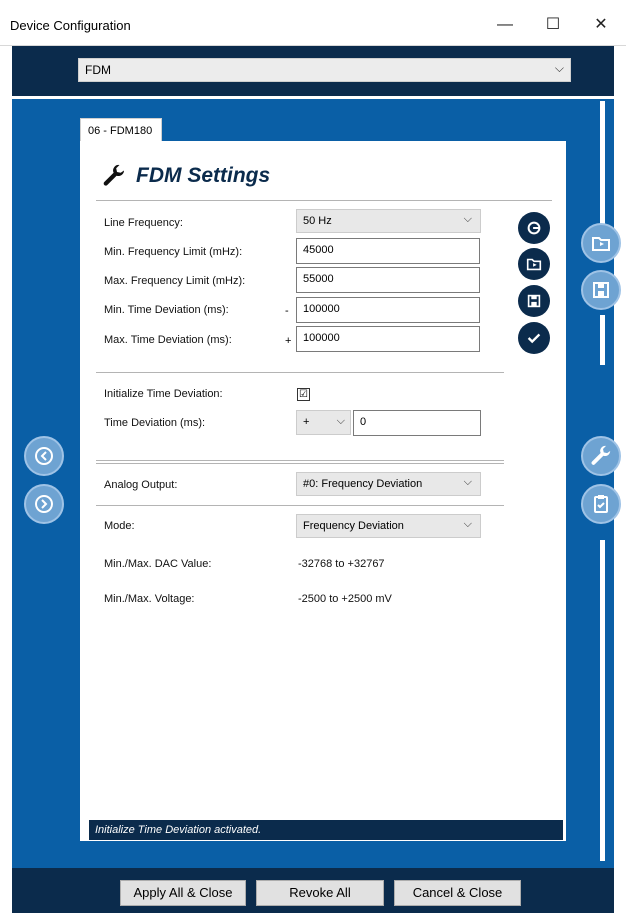  I want to click on mode-select: Frequency Deviation ⌵, so click(388, 526).